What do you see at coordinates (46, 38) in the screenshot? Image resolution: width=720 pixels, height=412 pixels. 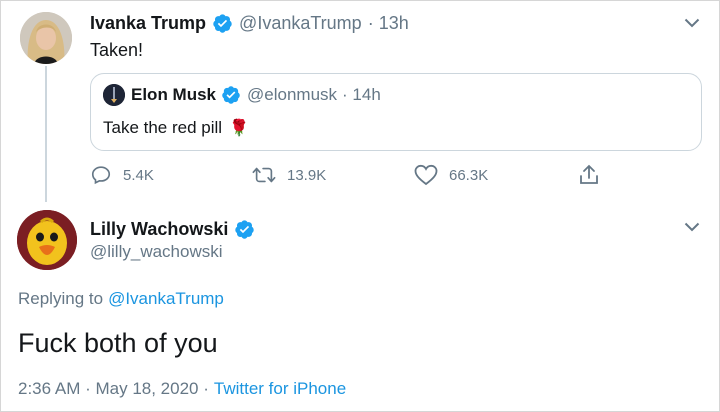 I see `ivanka-avatar` at bounding box center [46, 38].